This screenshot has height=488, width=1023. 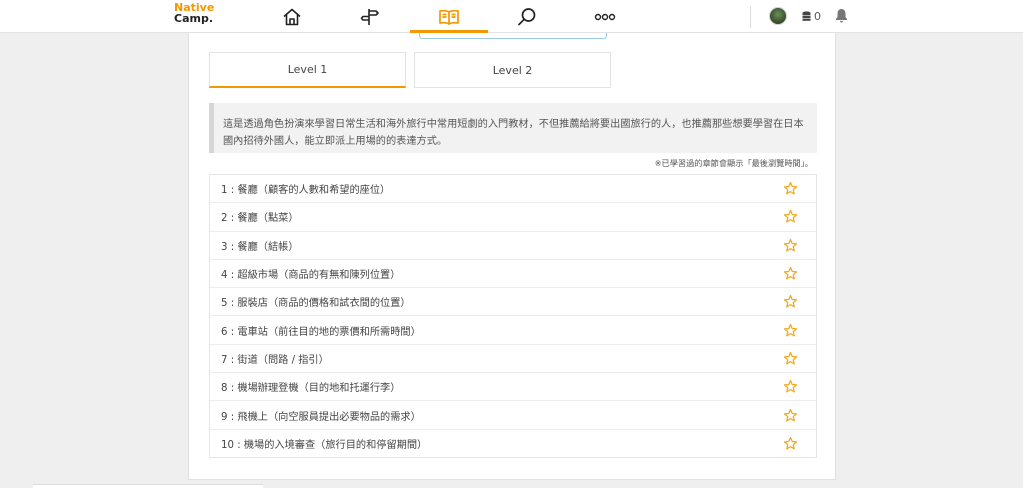 I want to click on chapter-row: 5 : 服裝店（商品的價格和試衣間的位置）, so click(x=513, y=302).